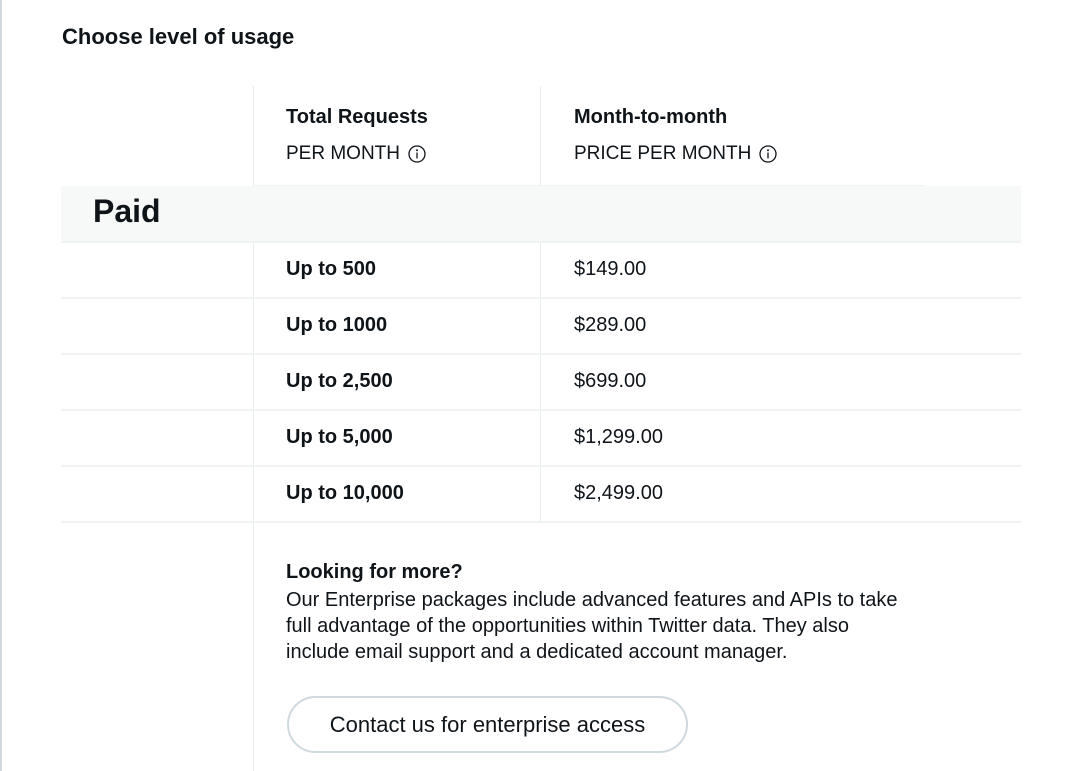 Image resolution: width=1080 pixels, height=771 pixels. I want to click on requests-column-subtitle-text: PER MONTH, so click(343, 153).